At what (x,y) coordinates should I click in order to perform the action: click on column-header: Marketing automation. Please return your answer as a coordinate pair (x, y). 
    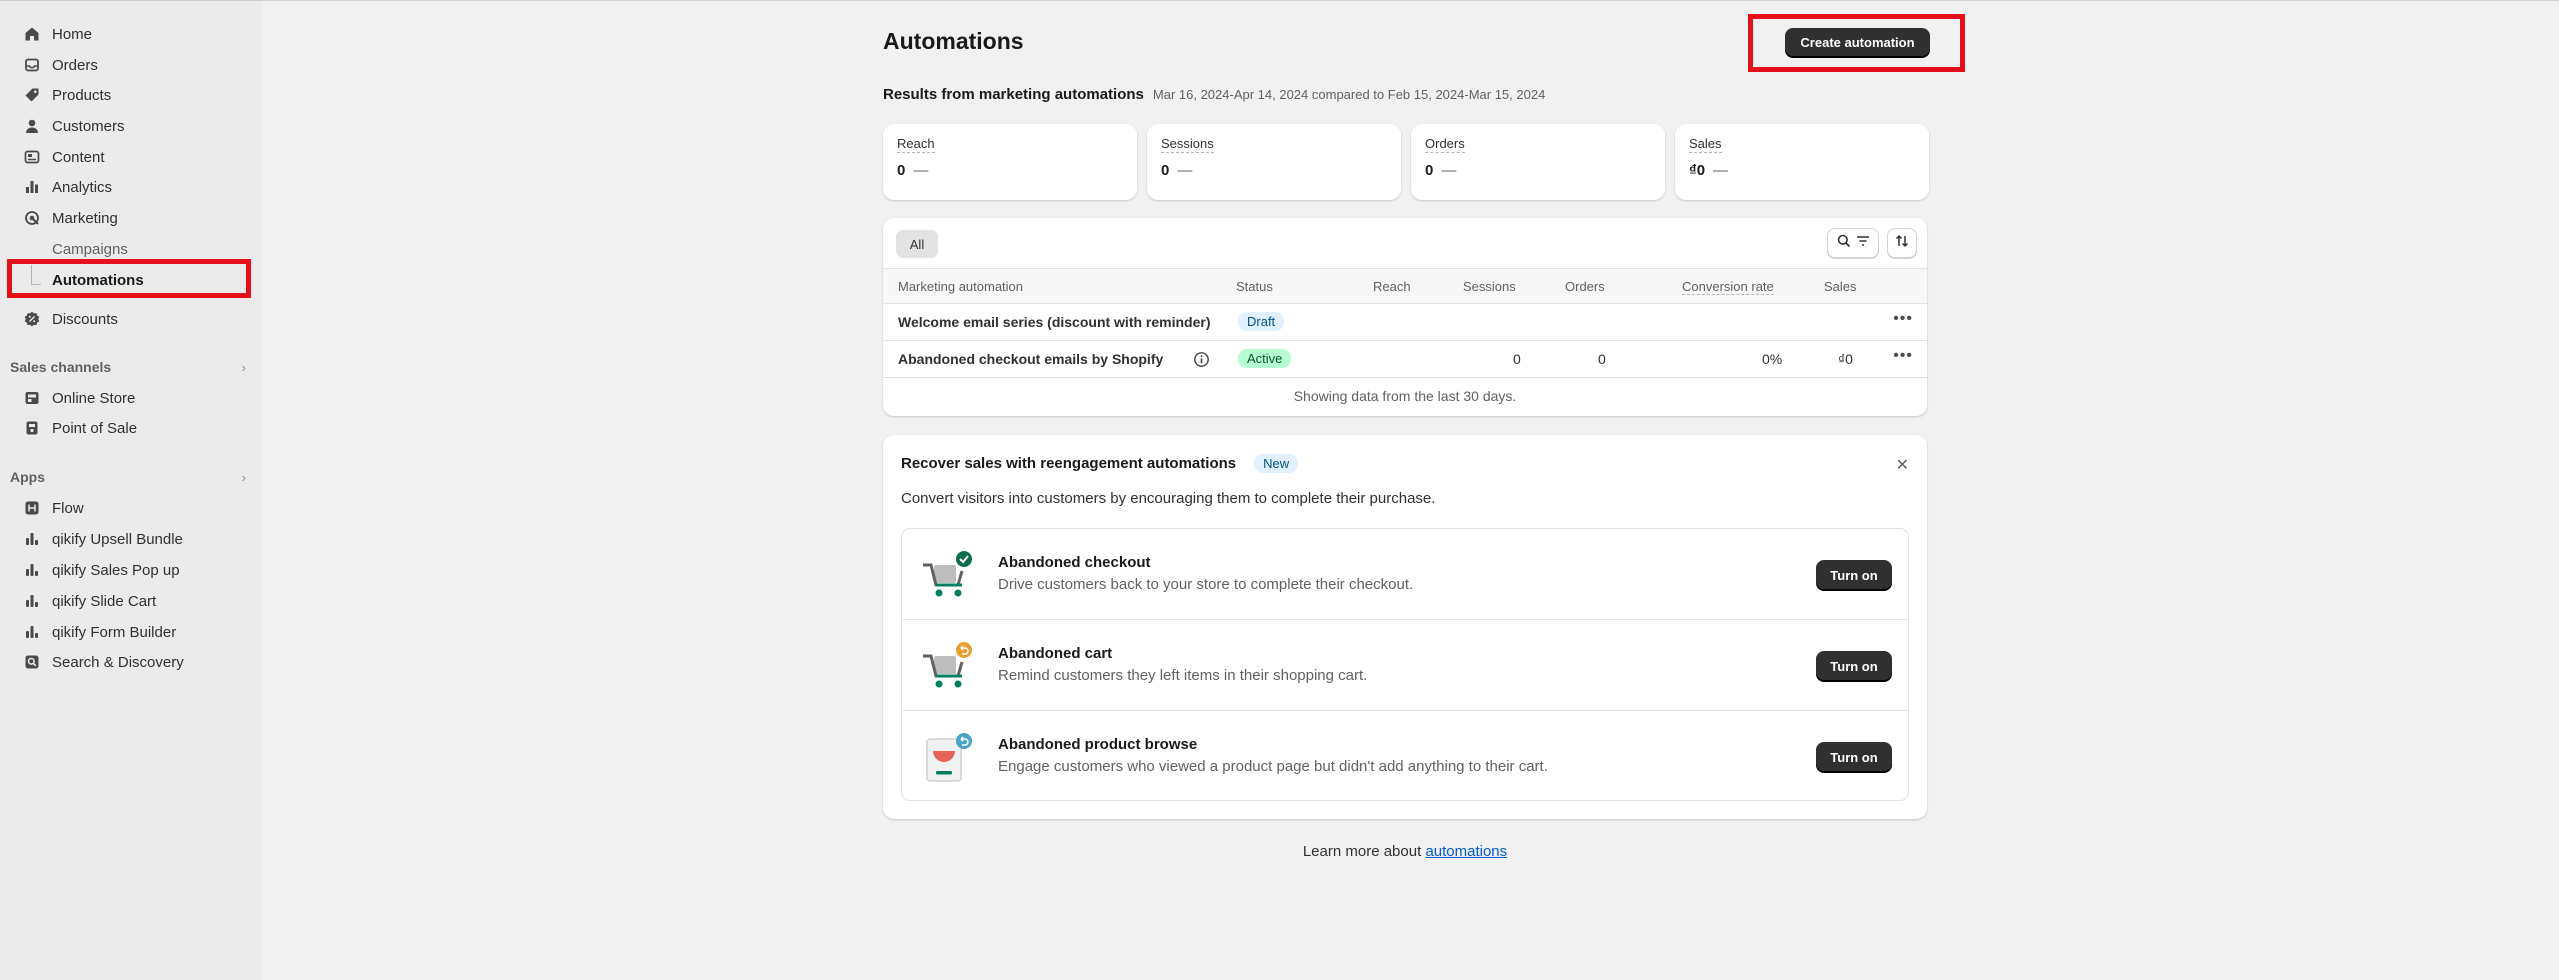
    Looking at the image, I should click on (961, 286).